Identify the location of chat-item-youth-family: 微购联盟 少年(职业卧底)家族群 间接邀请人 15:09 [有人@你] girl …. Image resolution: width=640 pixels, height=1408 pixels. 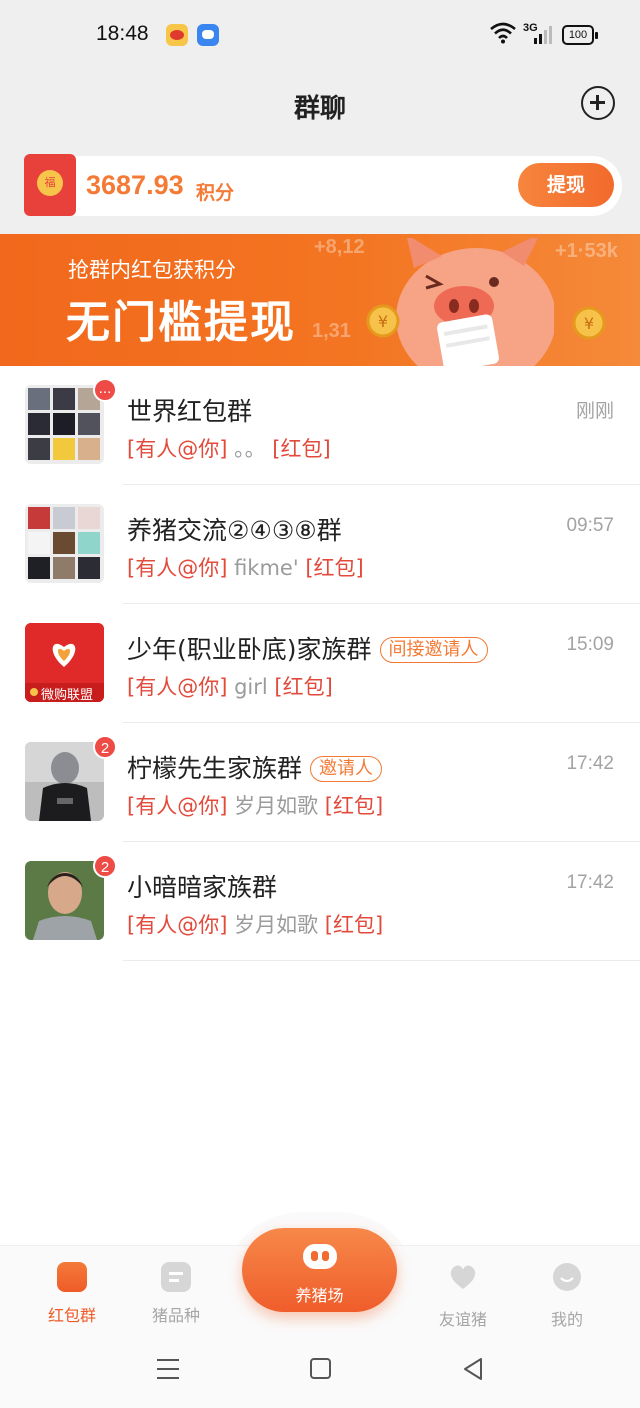
(320, 663).